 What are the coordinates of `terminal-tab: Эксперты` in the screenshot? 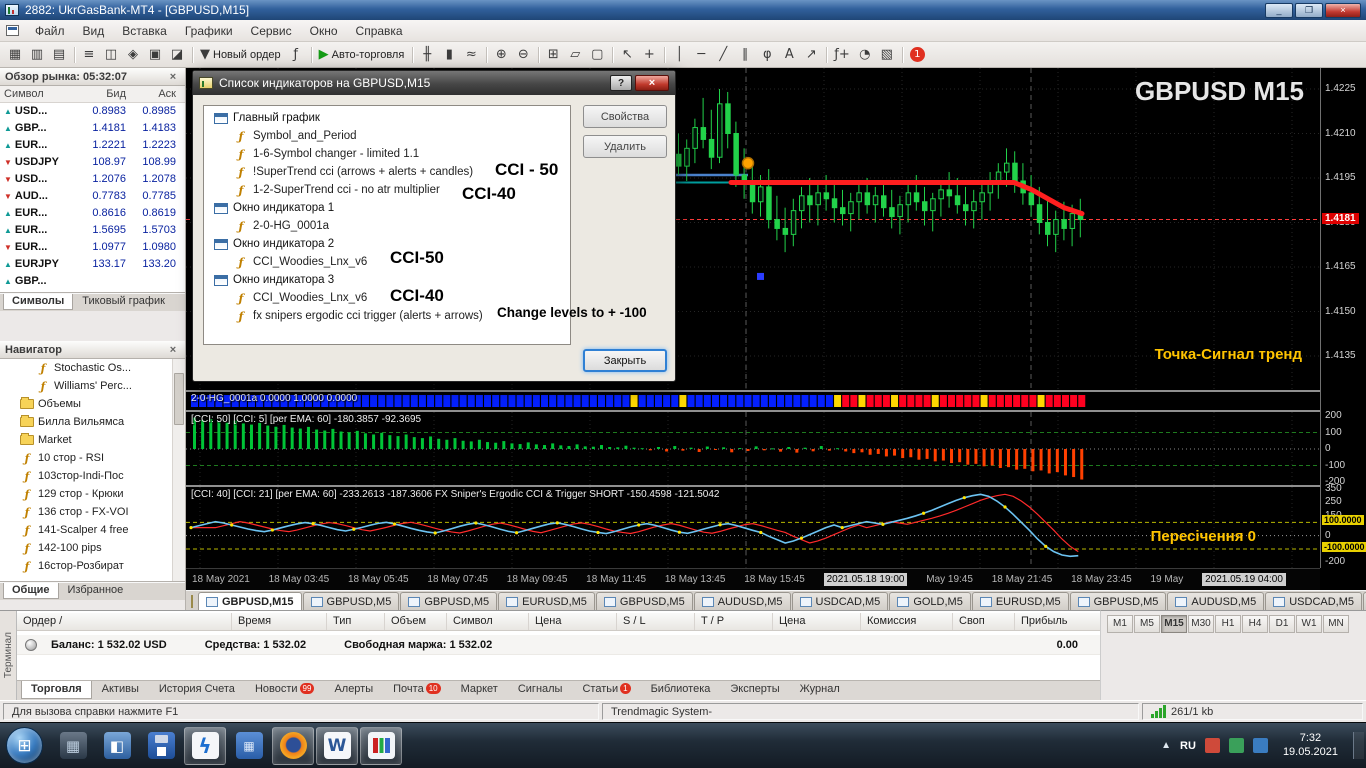 It's located at (754, 690).